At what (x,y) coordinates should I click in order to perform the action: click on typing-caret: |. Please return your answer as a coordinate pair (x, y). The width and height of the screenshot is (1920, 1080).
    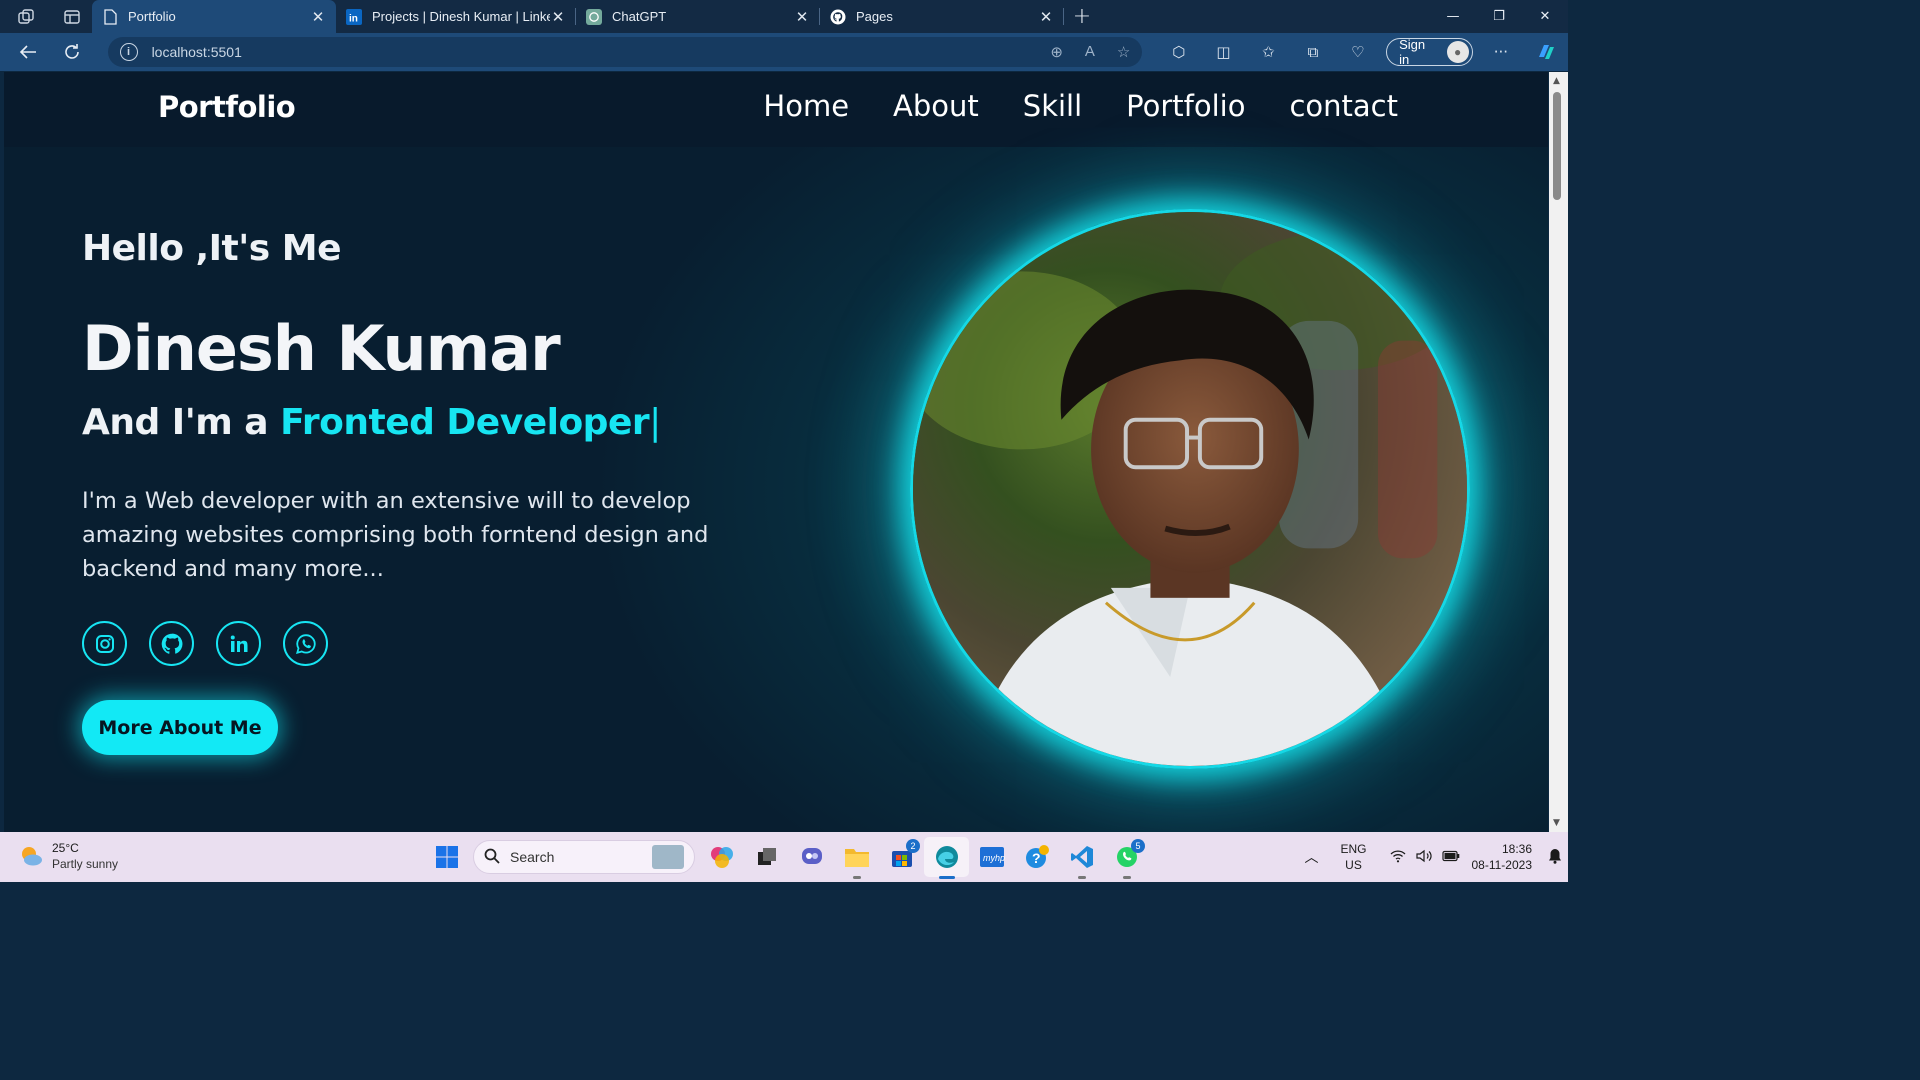
    Looking at the image, I should click on (655, 422).